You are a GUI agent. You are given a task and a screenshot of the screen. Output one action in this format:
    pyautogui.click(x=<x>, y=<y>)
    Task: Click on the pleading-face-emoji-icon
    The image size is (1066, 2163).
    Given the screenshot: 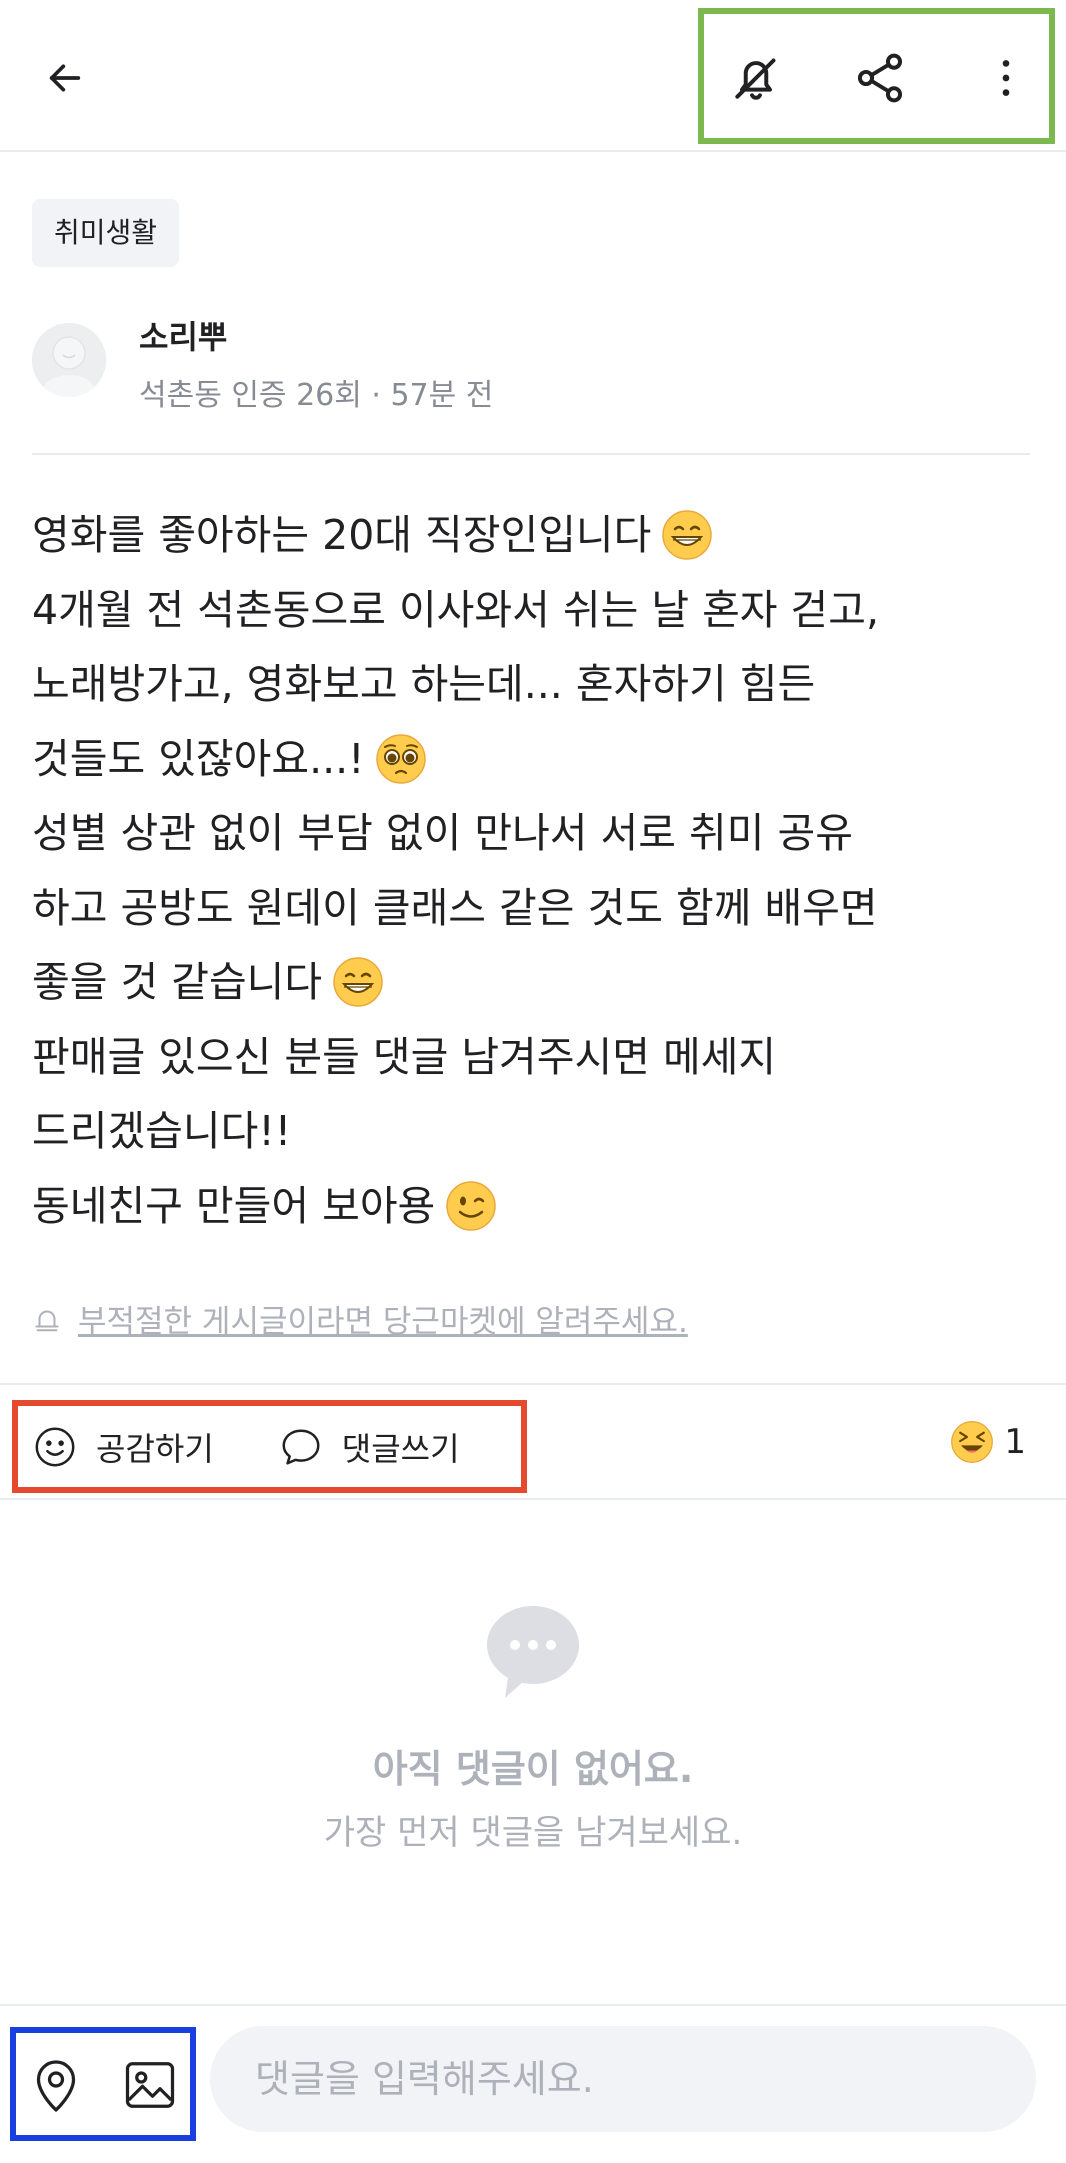 What is the action you would take?
    pyautogui.click(x=400, y=759)
    